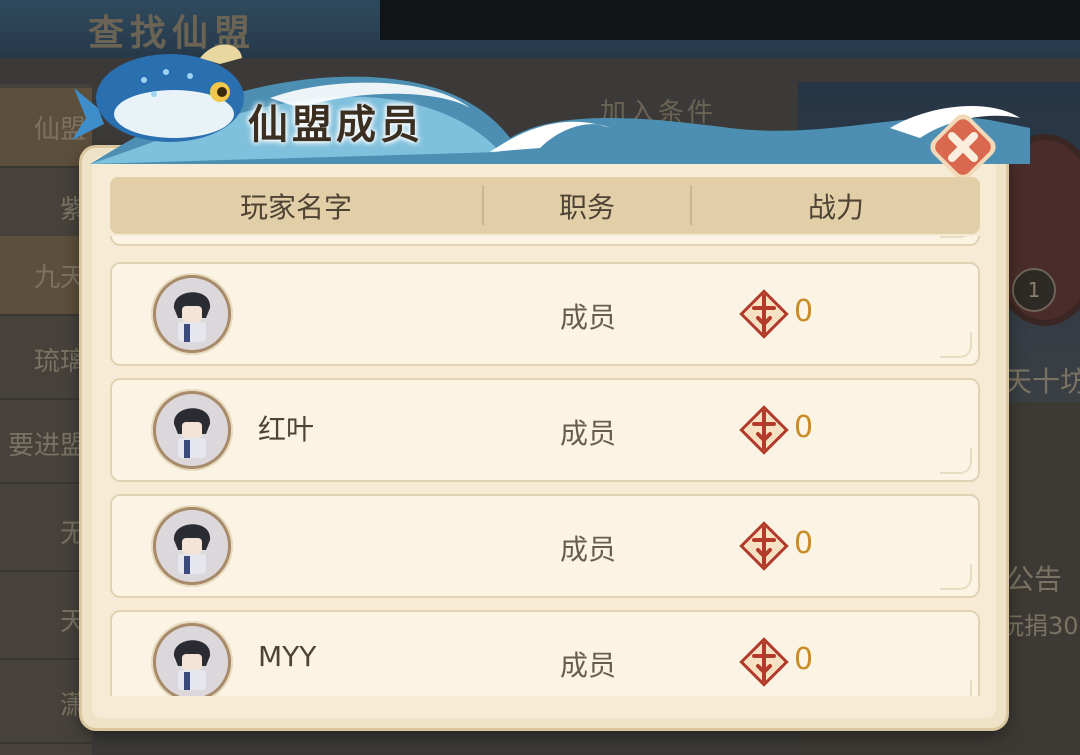 This screenshot has width=1080, height=755. Describe the element at coordinates (1042, 381) in the screenshot. I see `alliance-name: 天十坊` at that location.